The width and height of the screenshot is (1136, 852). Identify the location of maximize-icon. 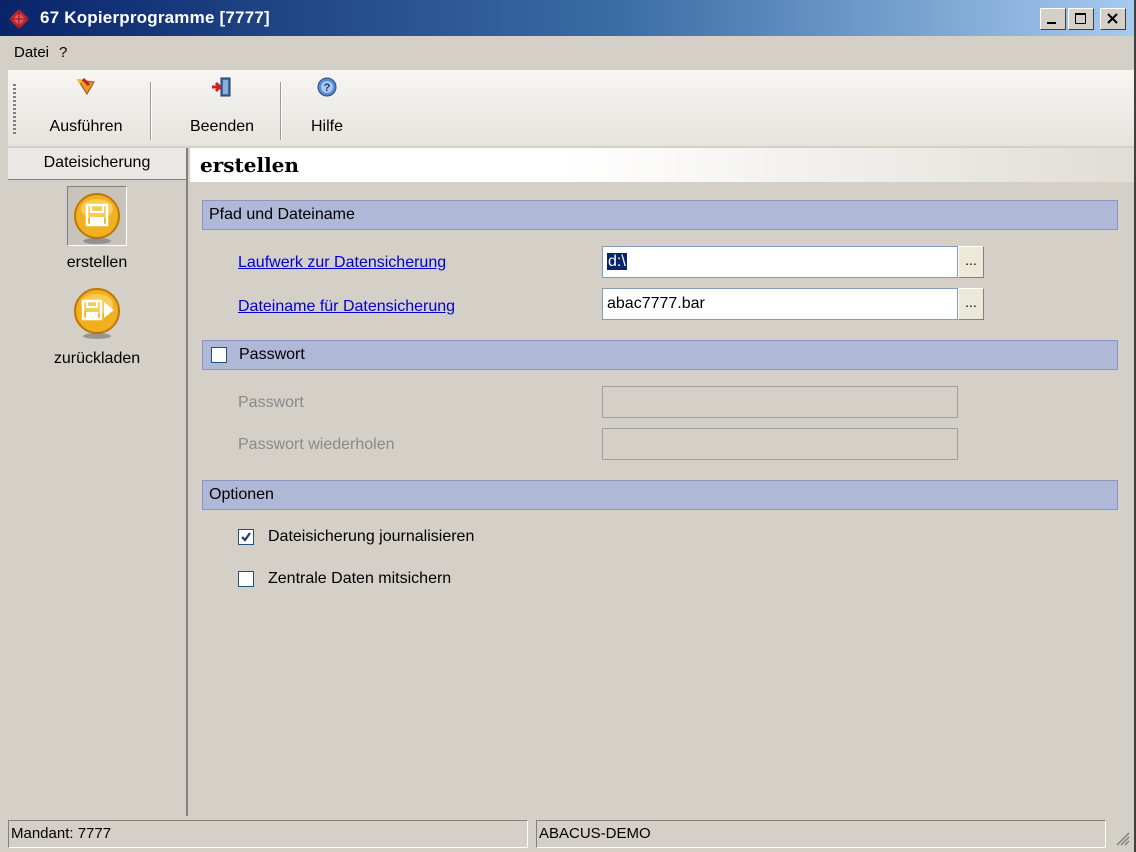
(1080, 18).